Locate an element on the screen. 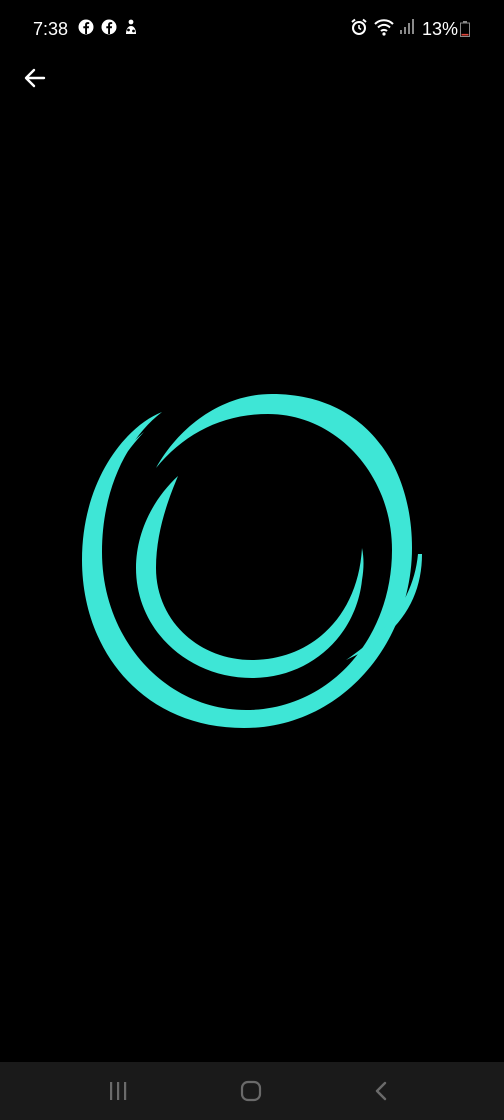  battery-icon is located at coordinates (465, 29).